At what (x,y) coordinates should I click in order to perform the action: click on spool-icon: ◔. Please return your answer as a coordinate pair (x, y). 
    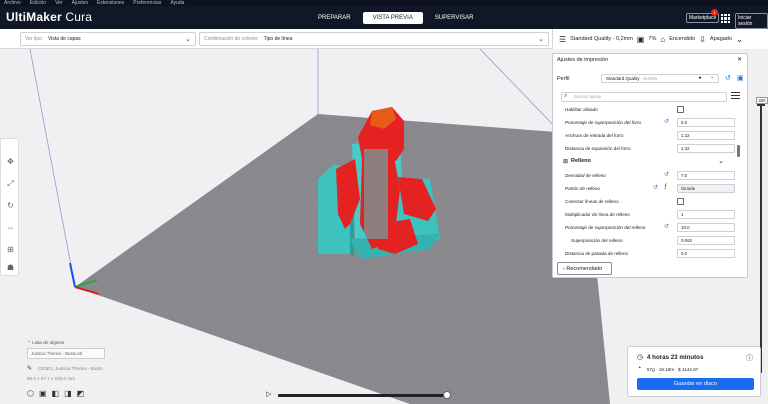
    Looking at the image, I should click on (639, 368).